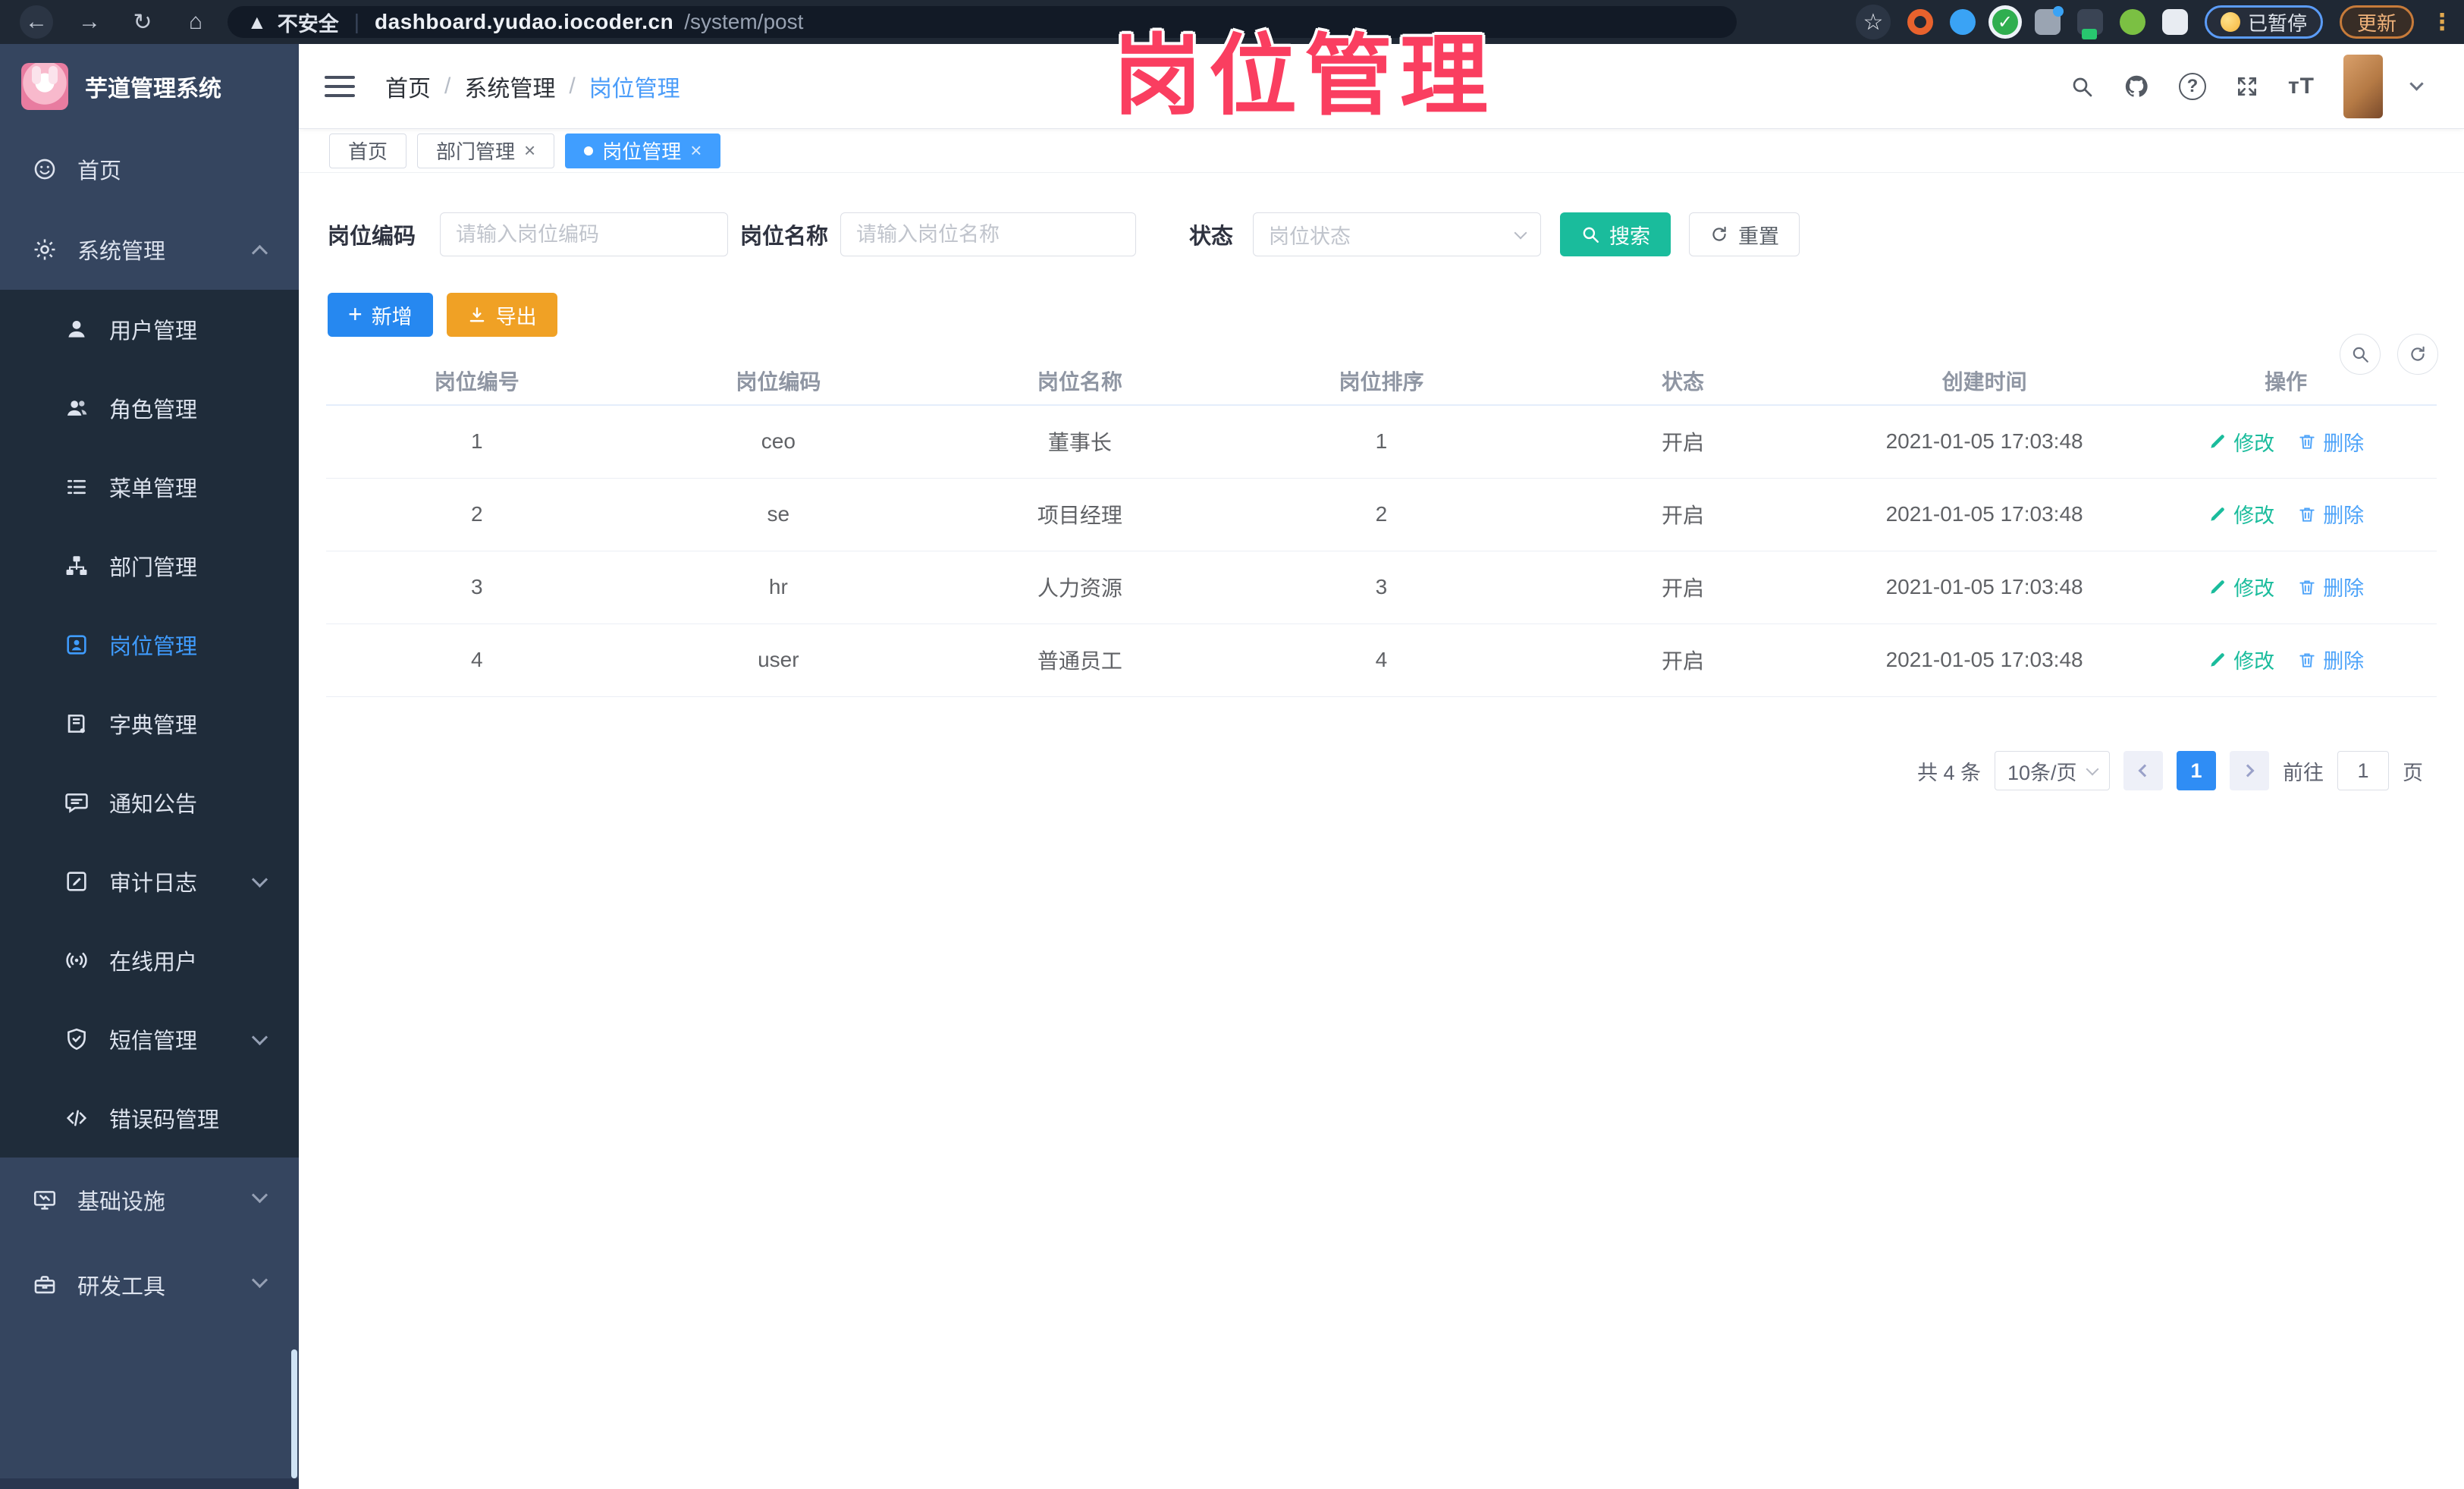 The height and width of the screenshot is (1489, 2464). What do you see at coordinates (1381, 381) in the screenshot?
I see `column-header: 岗位排序` at bounding box center [1381, 381].